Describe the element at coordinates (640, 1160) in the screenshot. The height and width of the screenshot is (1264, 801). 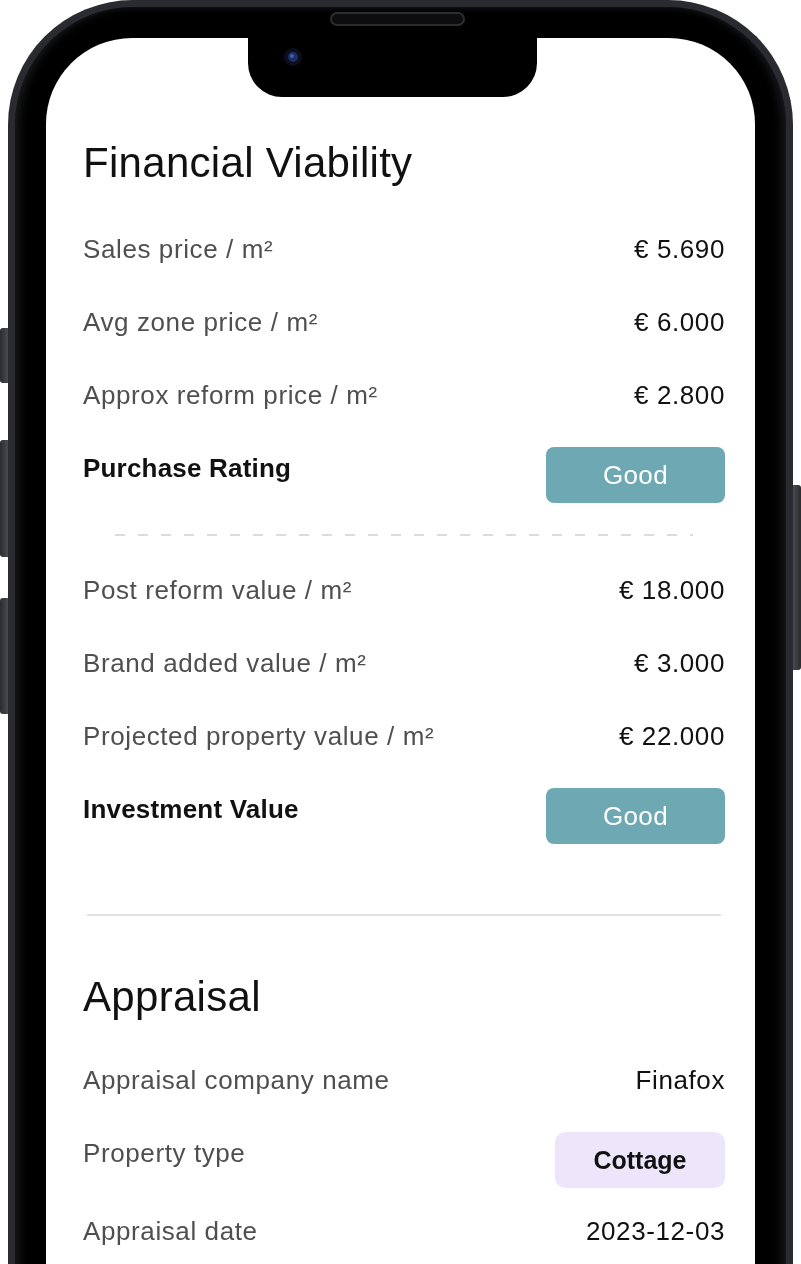
I see `property-type-tag: Cottage` at that location.